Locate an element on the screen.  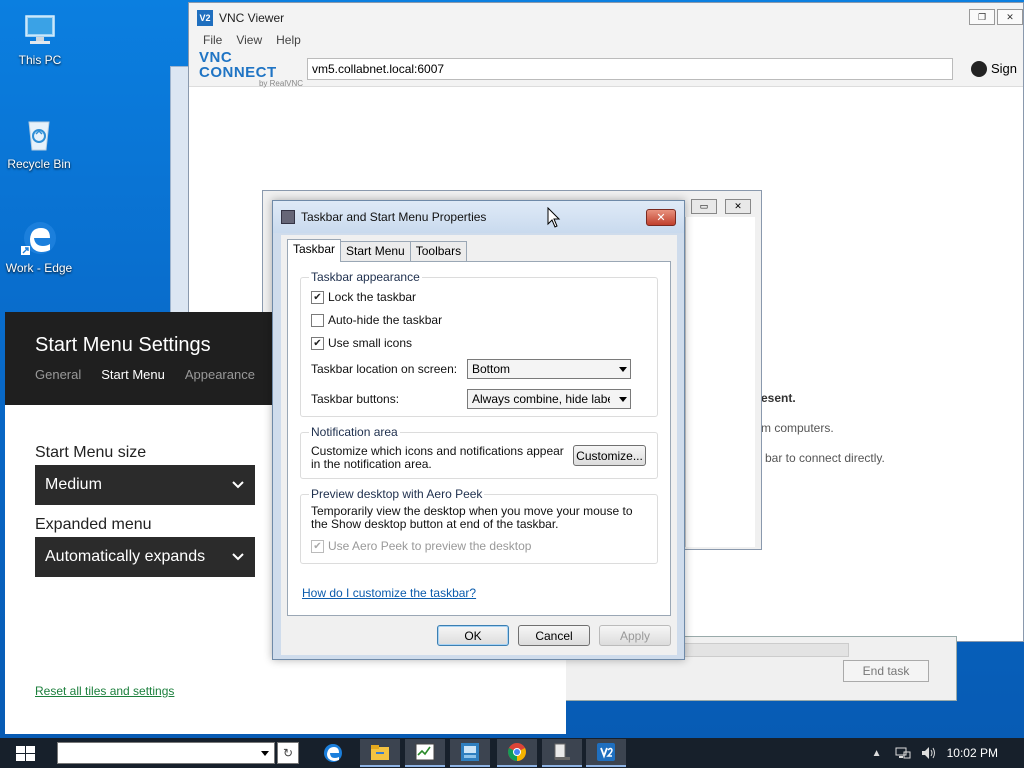
vnc-menu-bar: File View Help is located at coordinates (606, 42).